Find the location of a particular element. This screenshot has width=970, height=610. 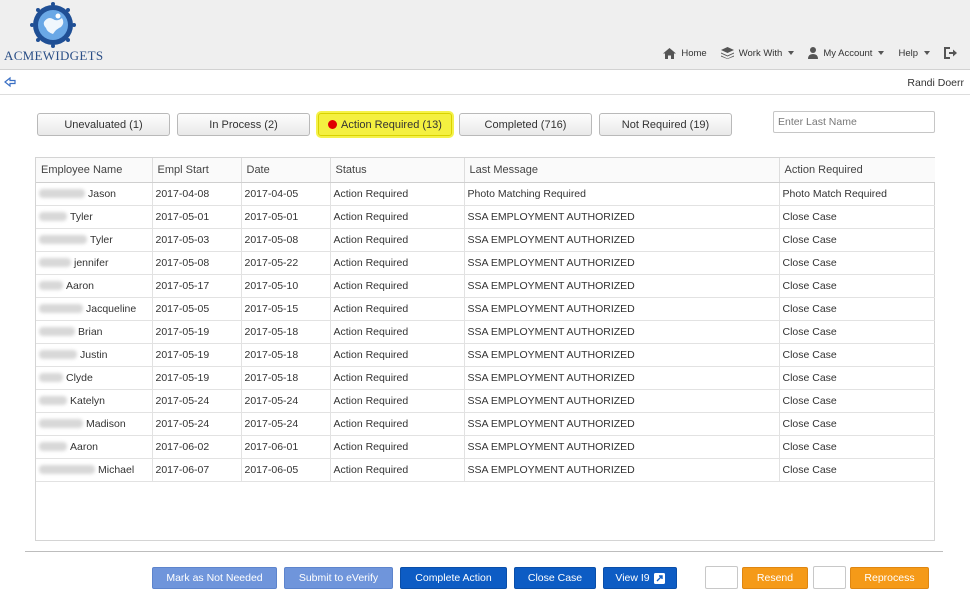

nav-my-account-label: My Account is located at coordinates (848, 53).